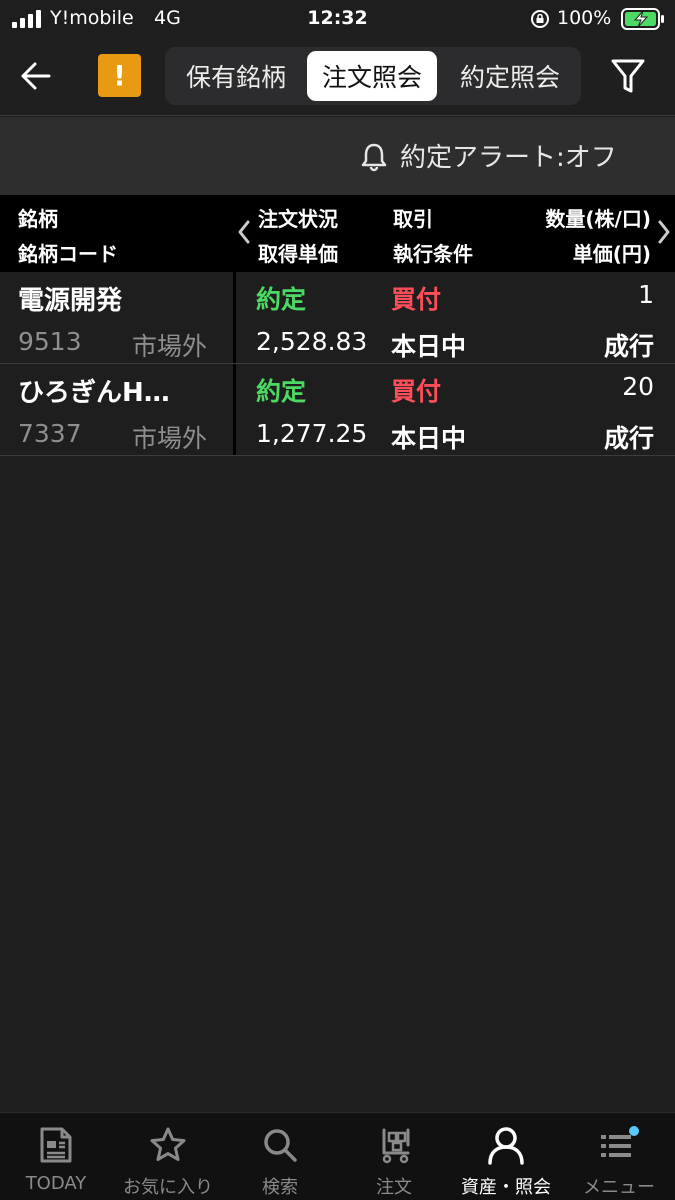 The height and width of the screenshot is (1200, 675). I want to click on acquisition-price: 1,277.25, so click(312, 433).